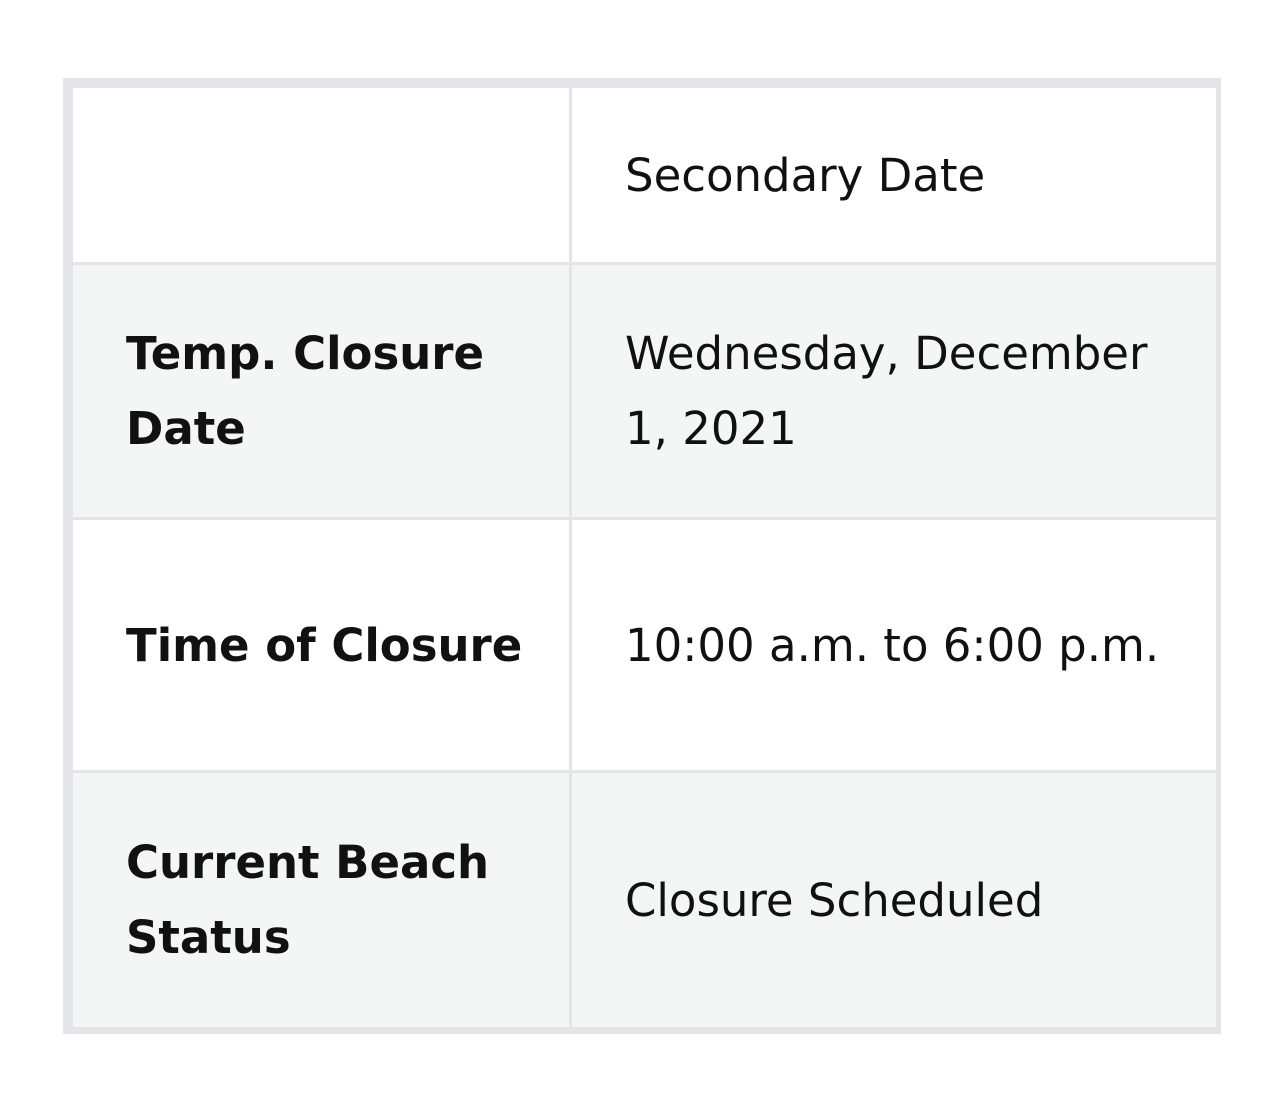  Describe the element at coordinates (321, 391) in the screenshot. I see `row-label-temp-closure-date: Temp. Closure Date` at that location.